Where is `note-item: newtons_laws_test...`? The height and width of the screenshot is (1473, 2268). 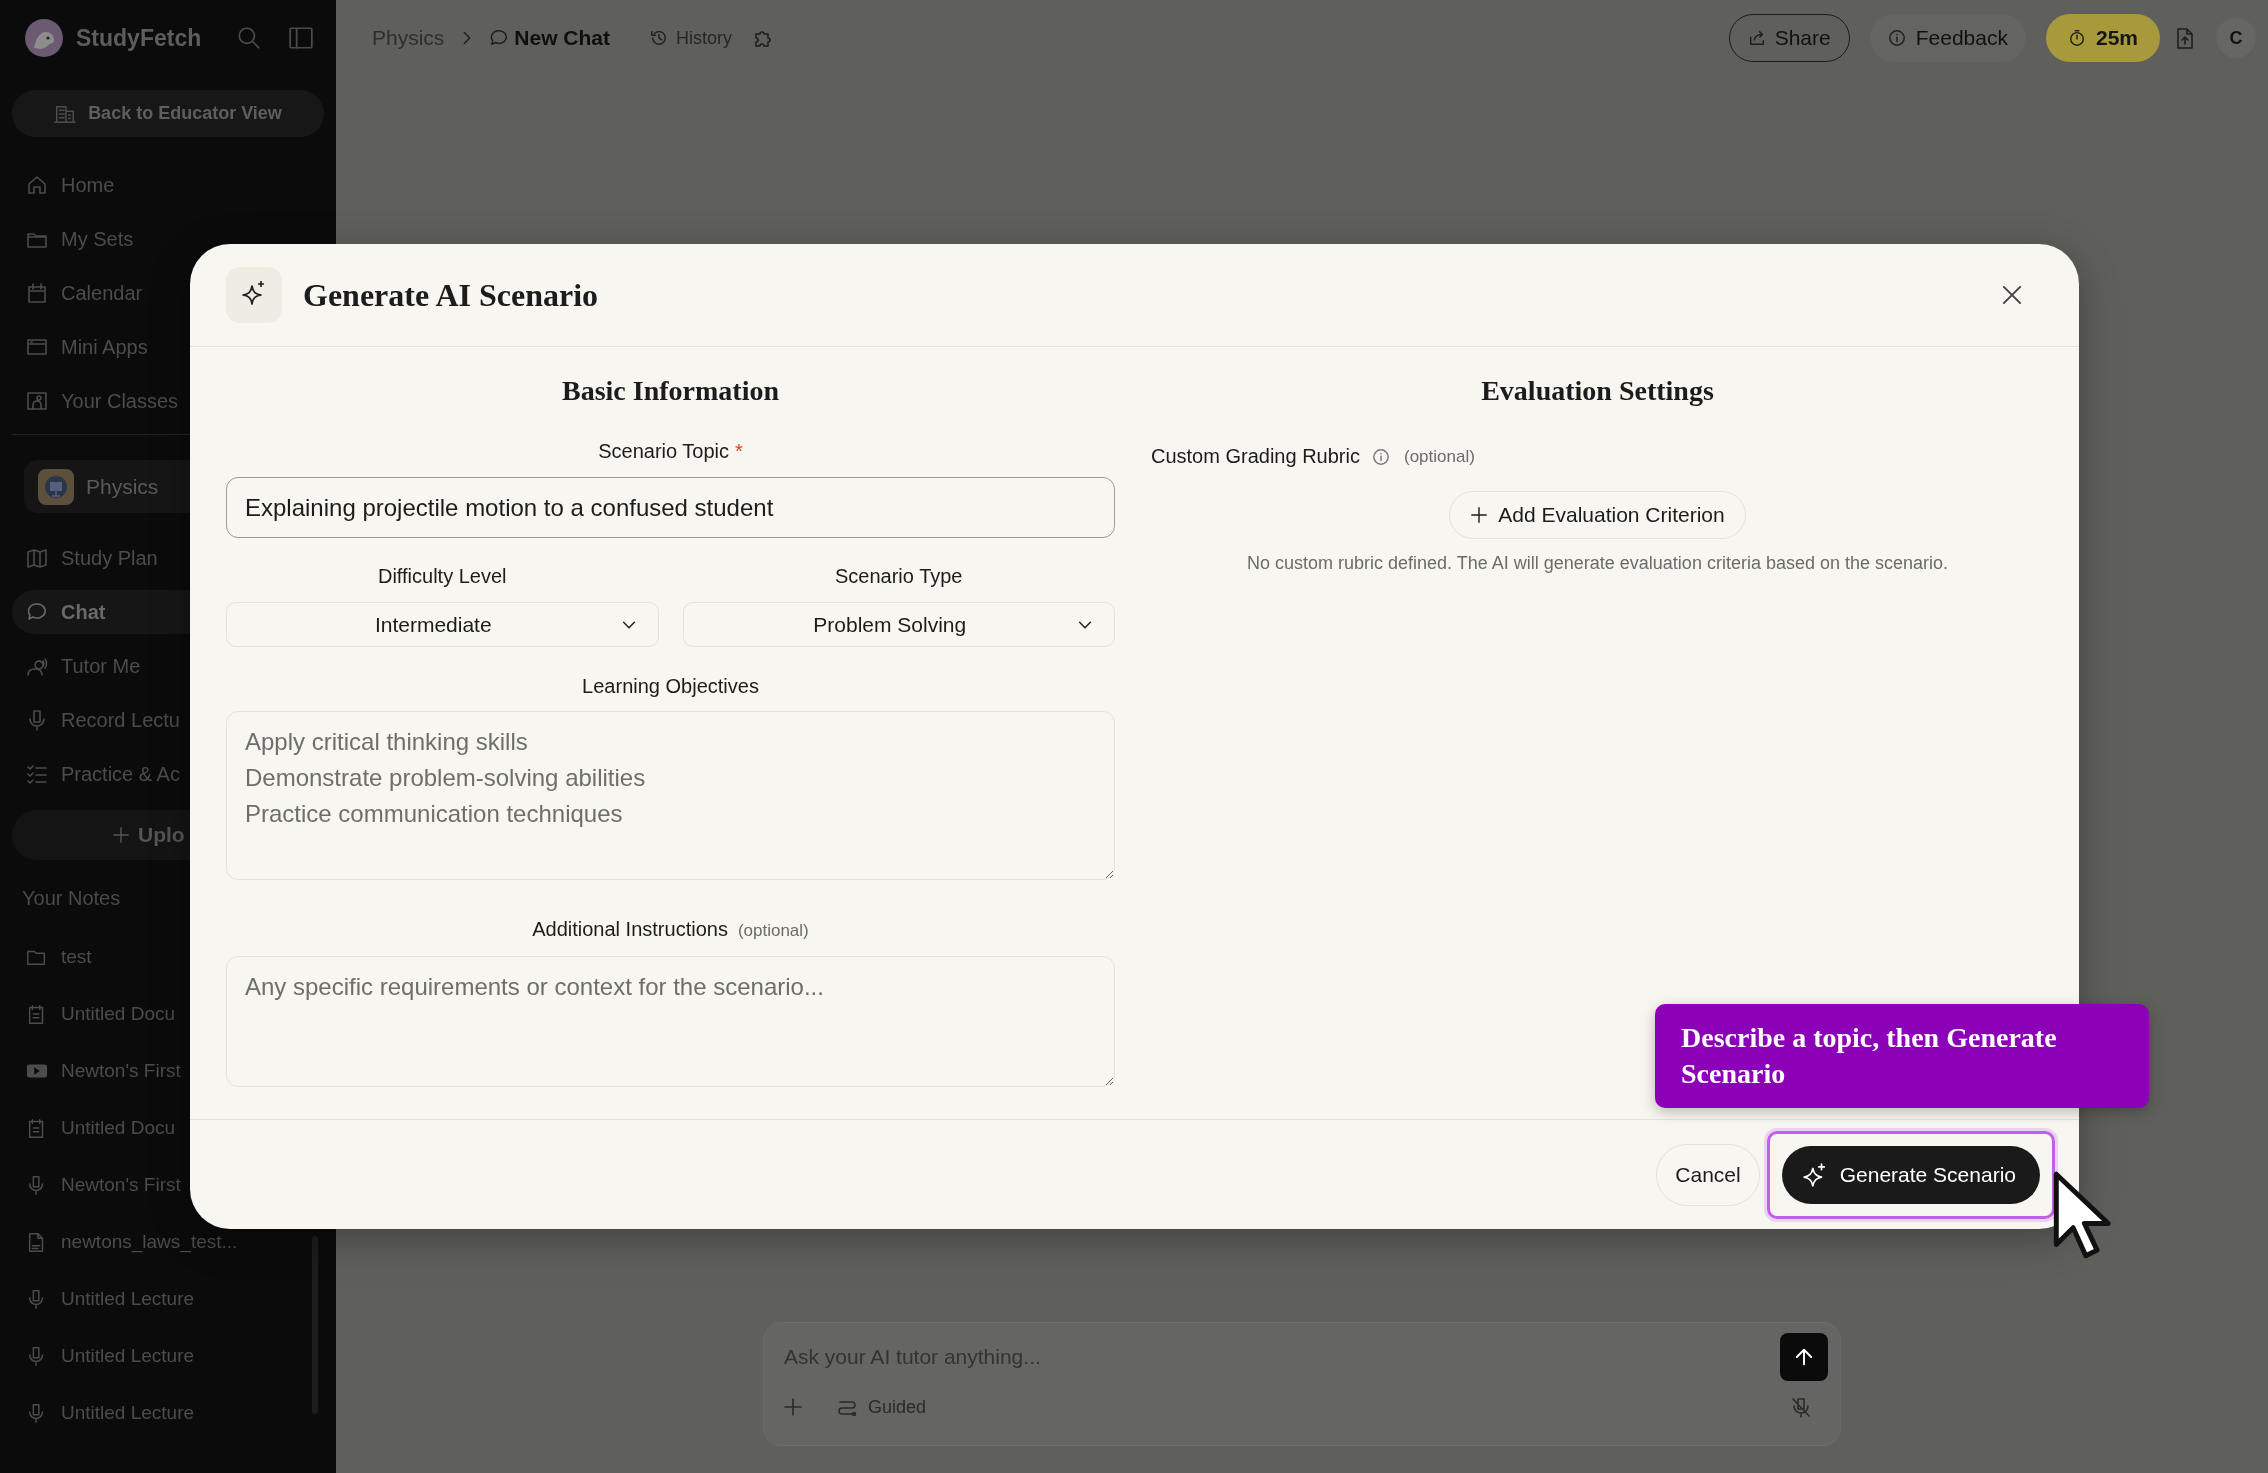 note-item: newtons_laws_test... is located at coordinates (168, 1241).